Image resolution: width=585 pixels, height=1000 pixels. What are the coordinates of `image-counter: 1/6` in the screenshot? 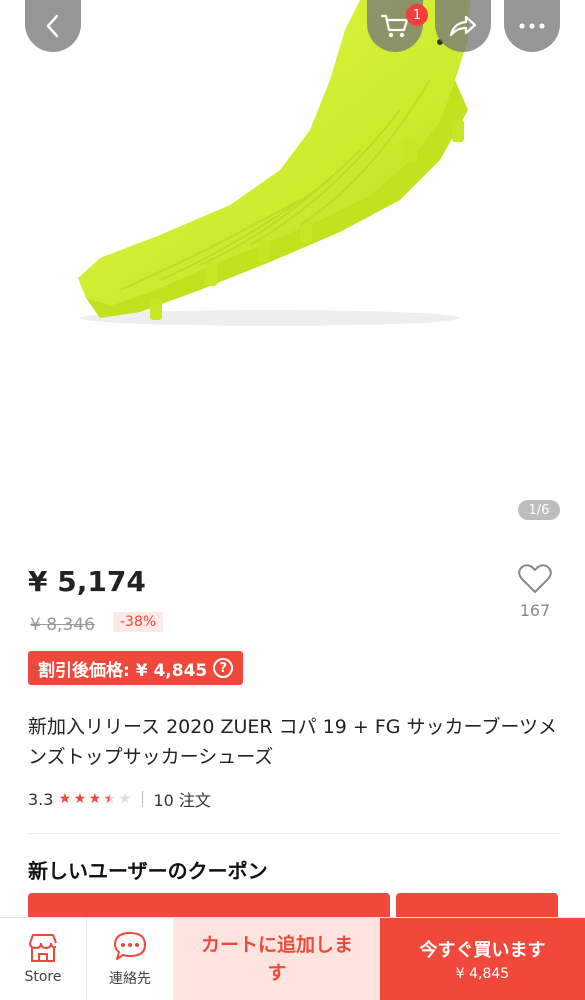 It's located at (539, 510).